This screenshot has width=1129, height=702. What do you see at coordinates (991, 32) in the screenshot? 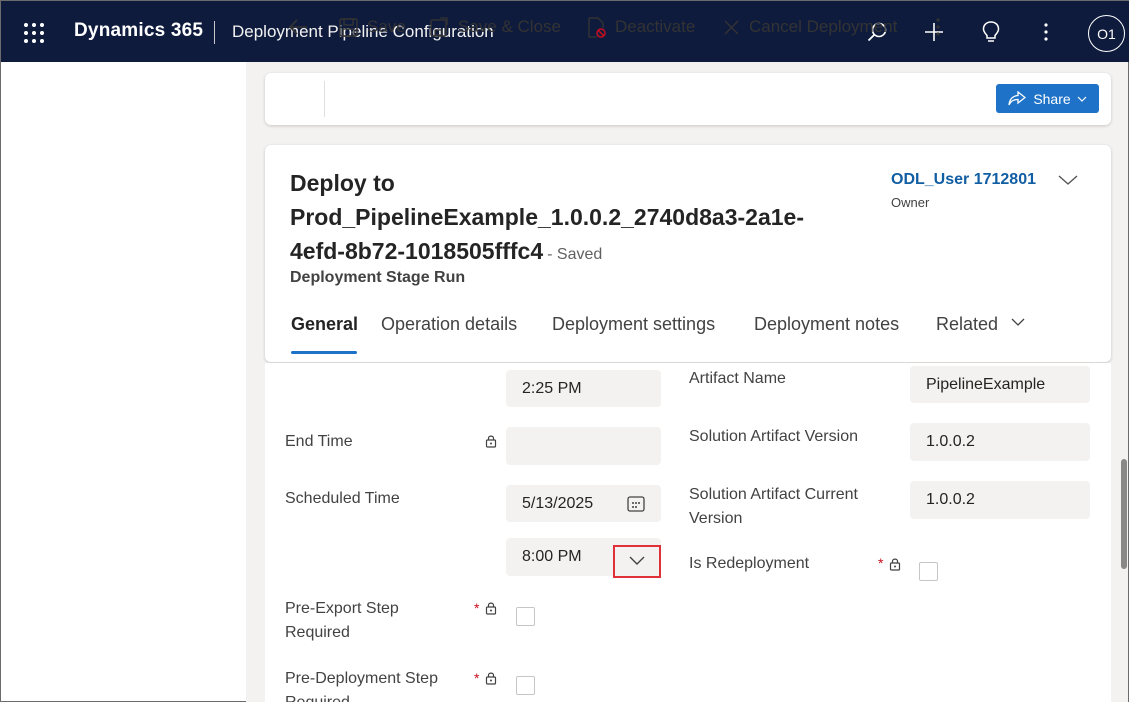
I see `lightbulb-icon` at bounding box center [991, 32].